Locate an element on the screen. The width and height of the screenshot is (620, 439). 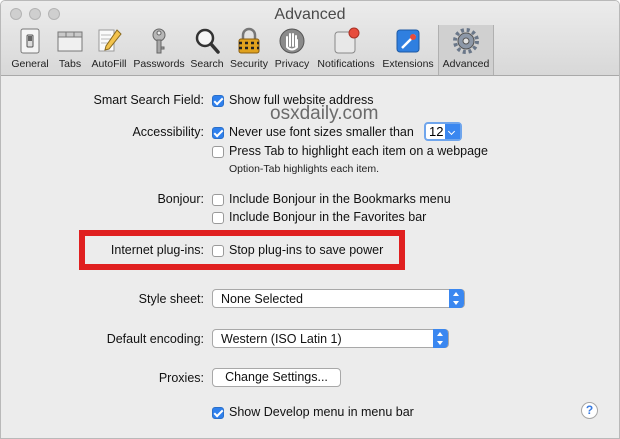
tab-highlight-checkbox is located at coordinates (218, 152).